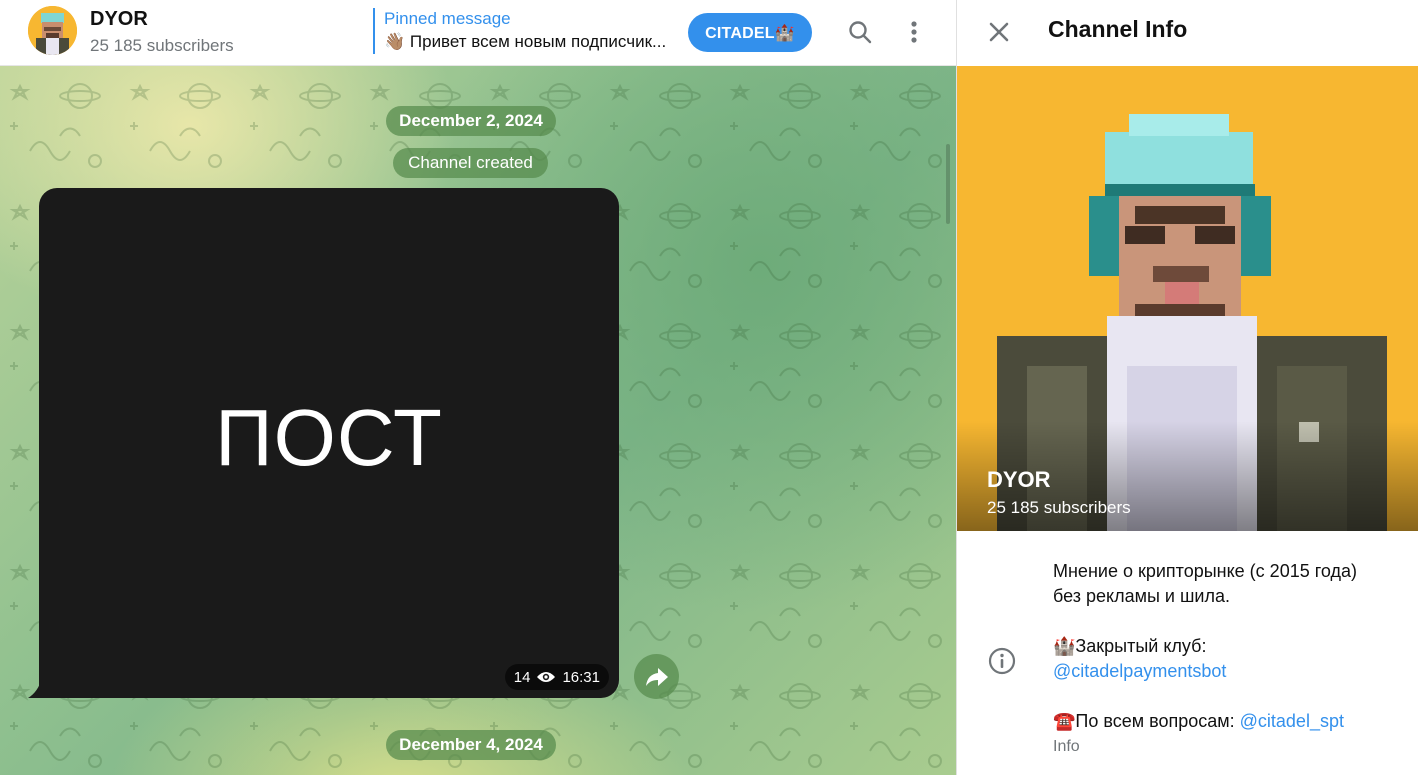  What do you see at coordinates (471, 745) in the screenshot?
I see `date-separator: December 4, 2024` at bounding box center [471, 745].